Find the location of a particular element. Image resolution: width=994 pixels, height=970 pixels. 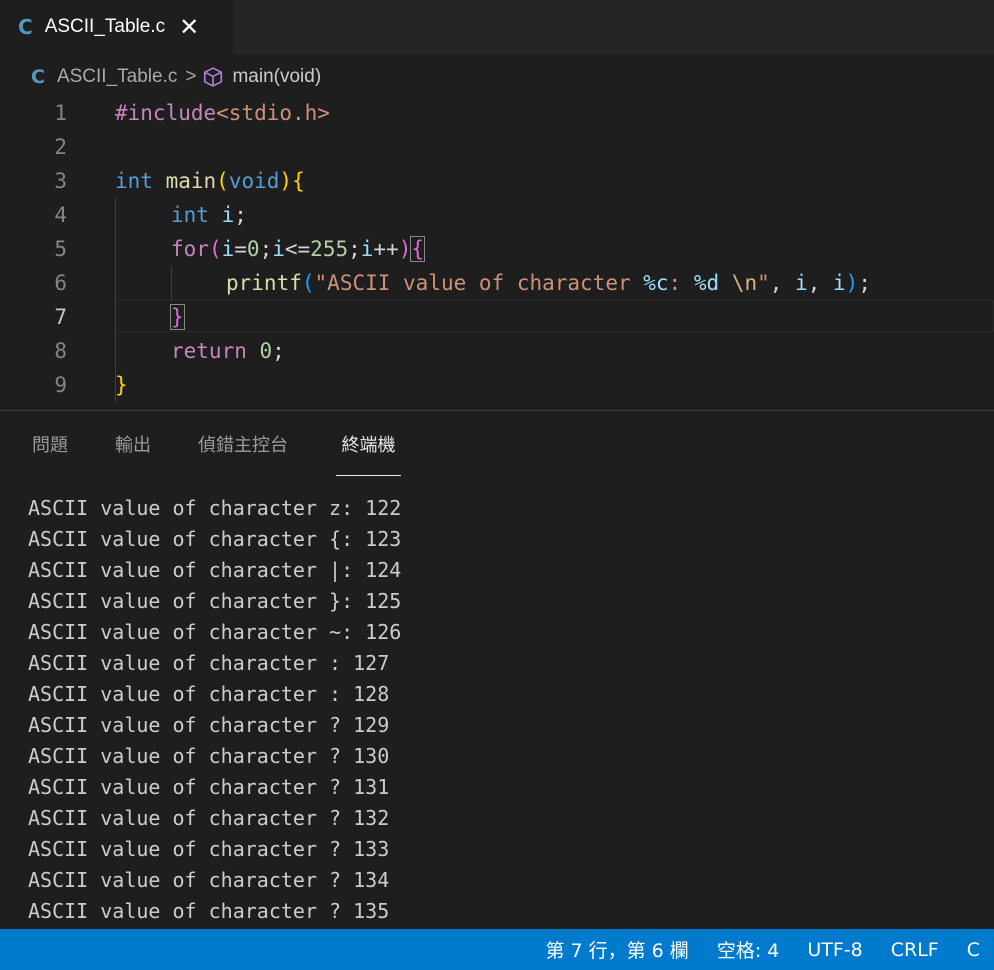

code-text: return 0; is located at coordinates (228, 351).